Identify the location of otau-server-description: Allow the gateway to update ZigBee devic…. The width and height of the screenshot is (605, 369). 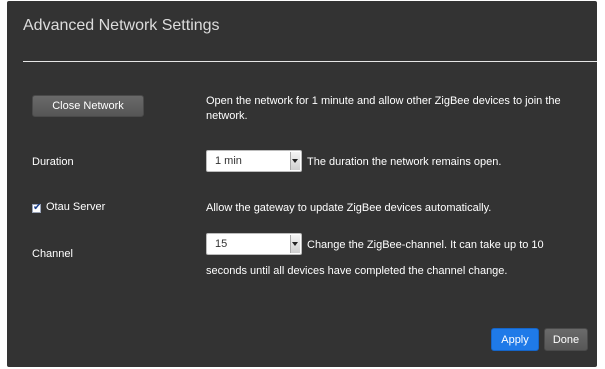
(349, 208).